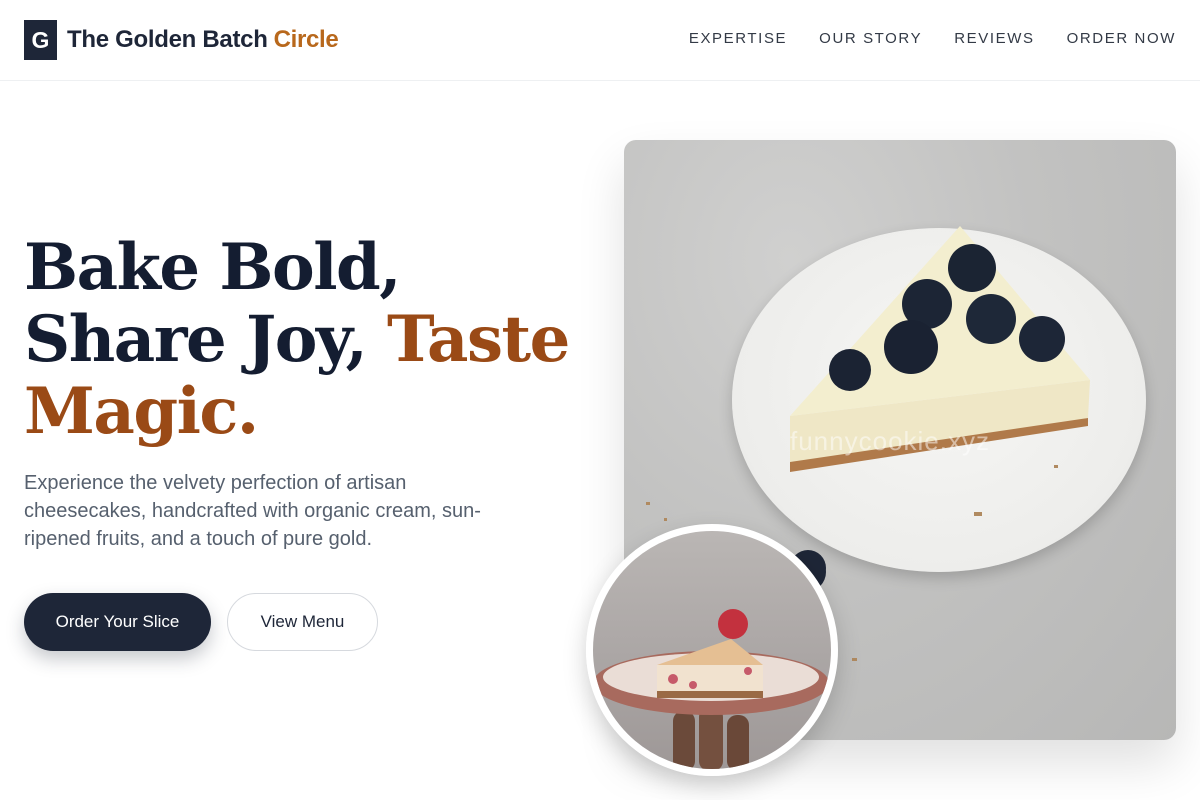  I want to click on headline-line-1: Bake Bold,, so click(213, 267).